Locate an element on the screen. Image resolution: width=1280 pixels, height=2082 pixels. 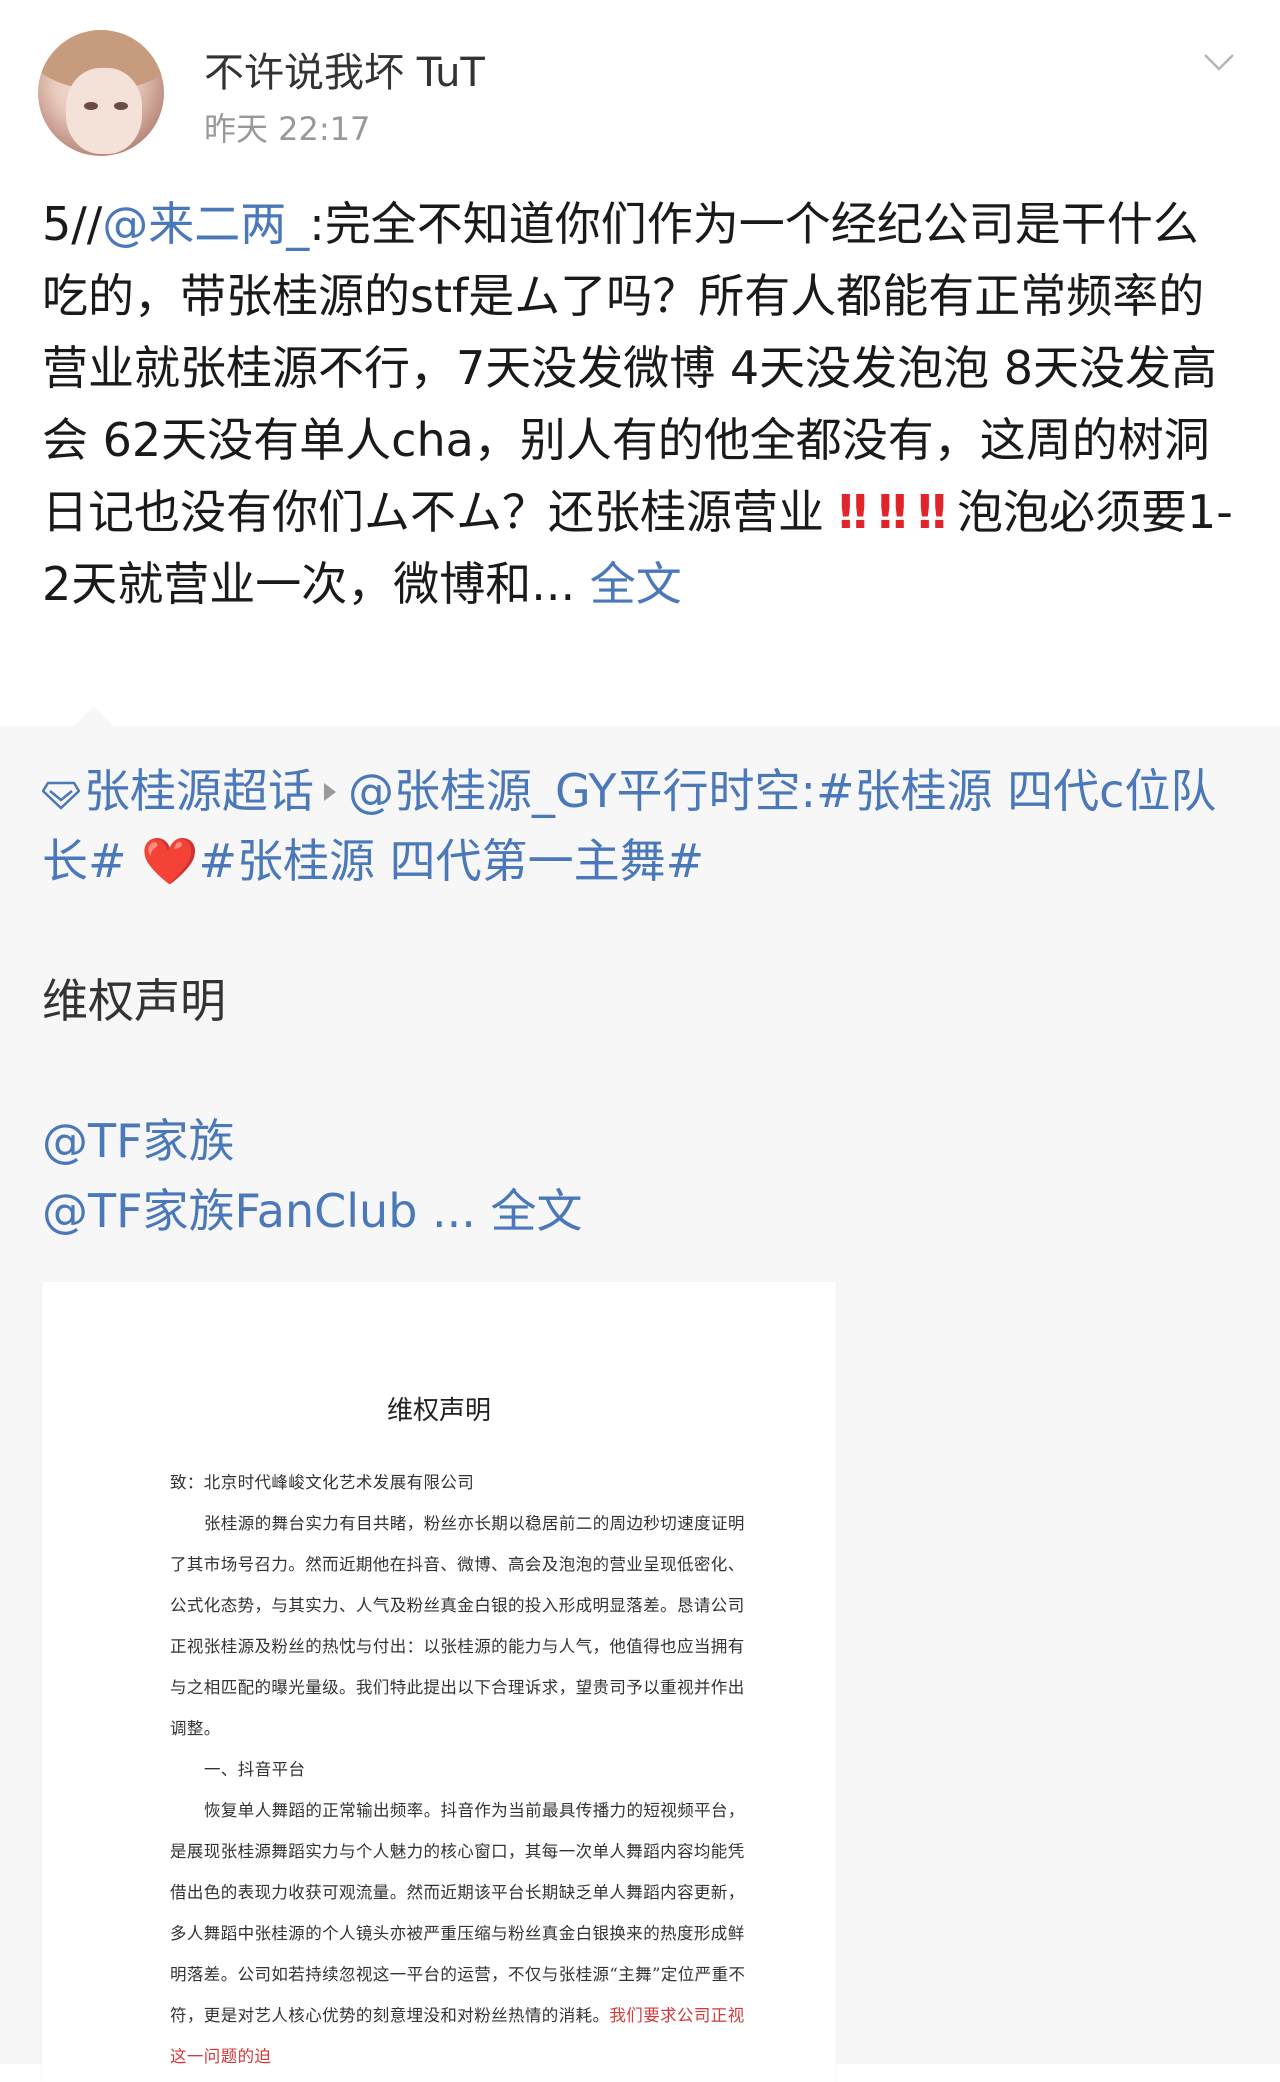
post-time: 昨天 22:17 is located at coordinates (287, 129).